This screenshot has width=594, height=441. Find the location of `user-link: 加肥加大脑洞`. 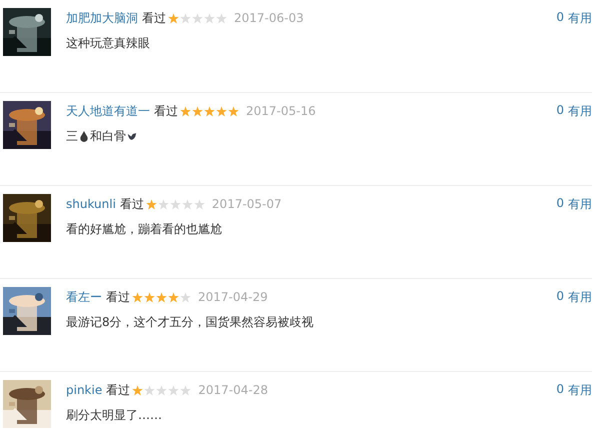

user-link: 加肥加大脑洞 is located at coordinates (102, 18).